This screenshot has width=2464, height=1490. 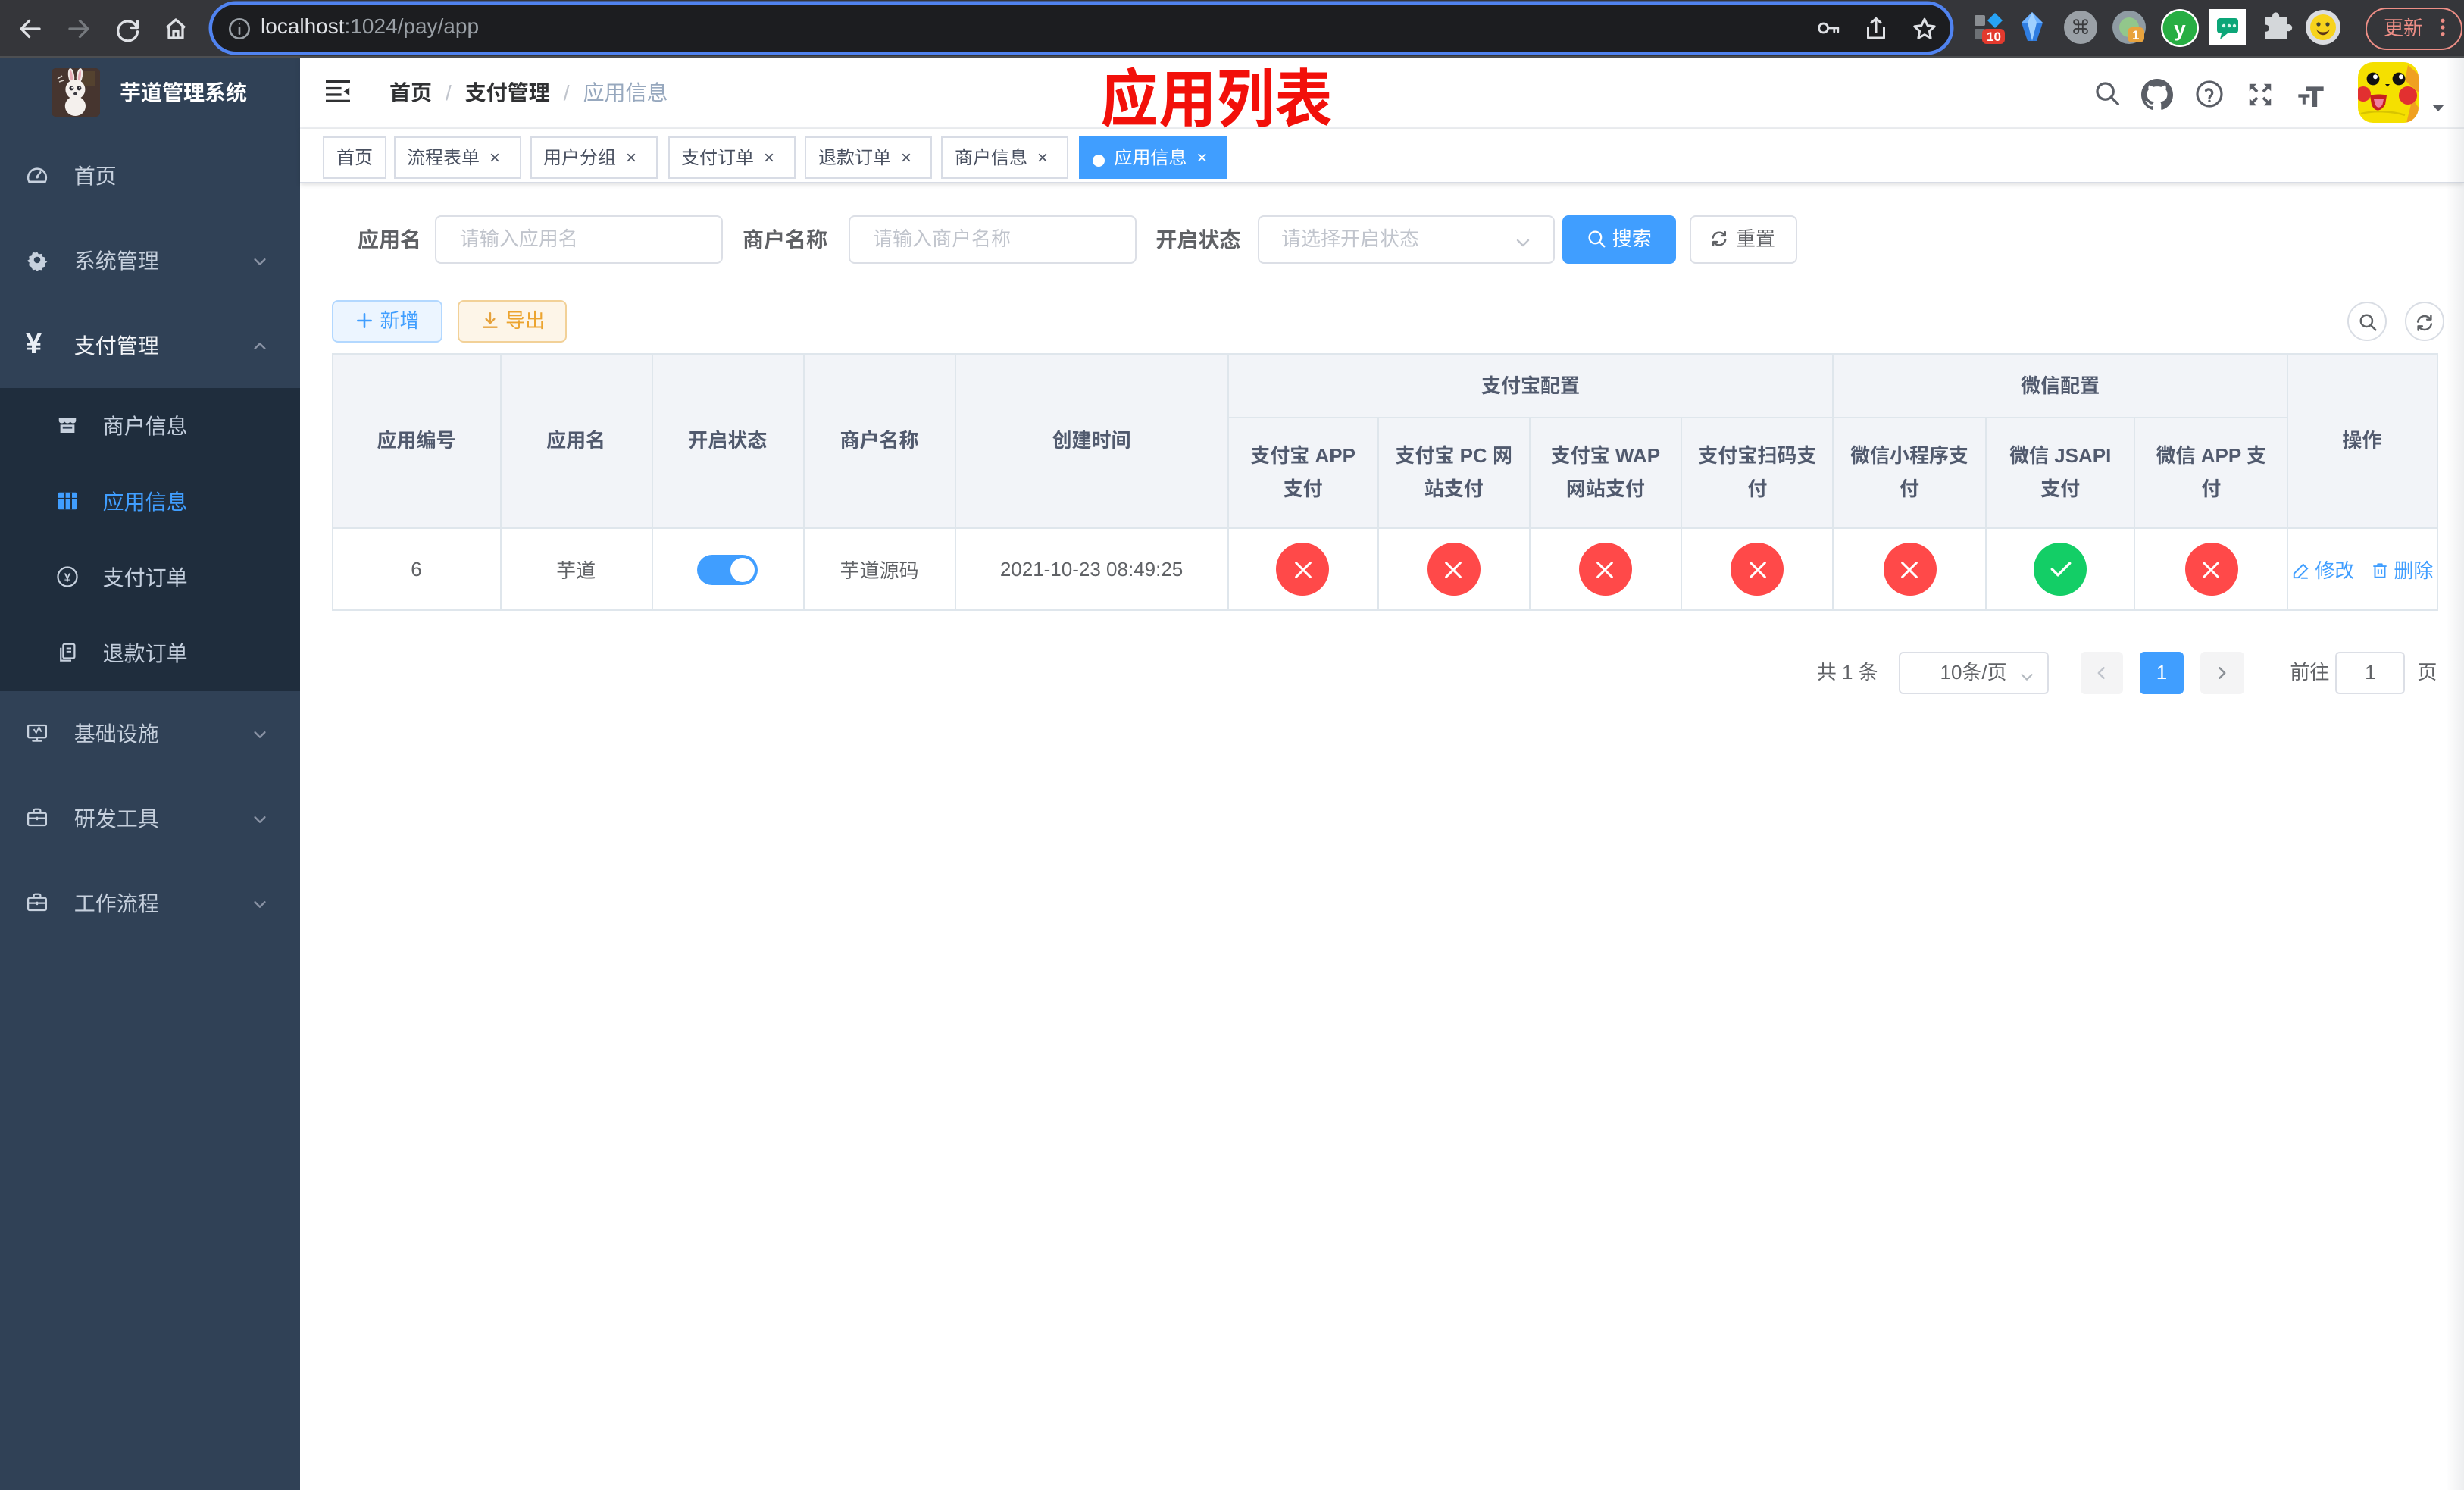 I want to click on svg-text: y, so click(x=2180, y=28).